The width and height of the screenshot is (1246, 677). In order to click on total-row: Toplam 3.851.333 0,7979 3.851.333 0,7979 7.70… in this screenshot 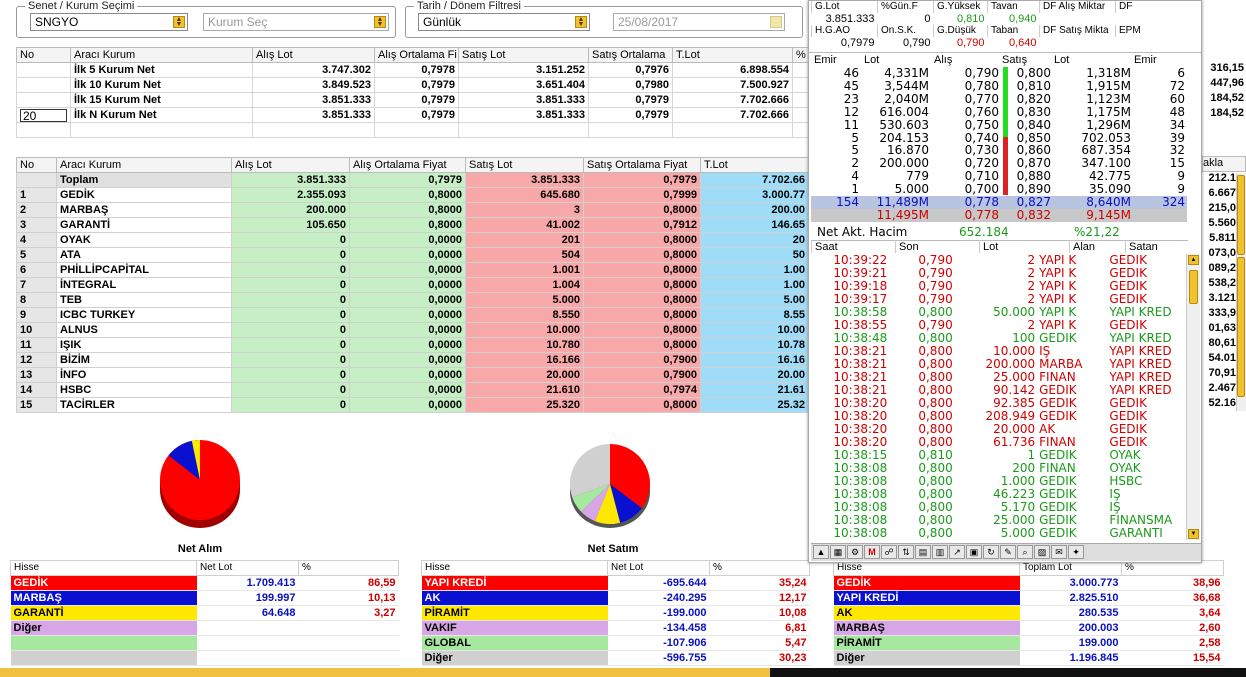, I will do `click(412, 180)`.